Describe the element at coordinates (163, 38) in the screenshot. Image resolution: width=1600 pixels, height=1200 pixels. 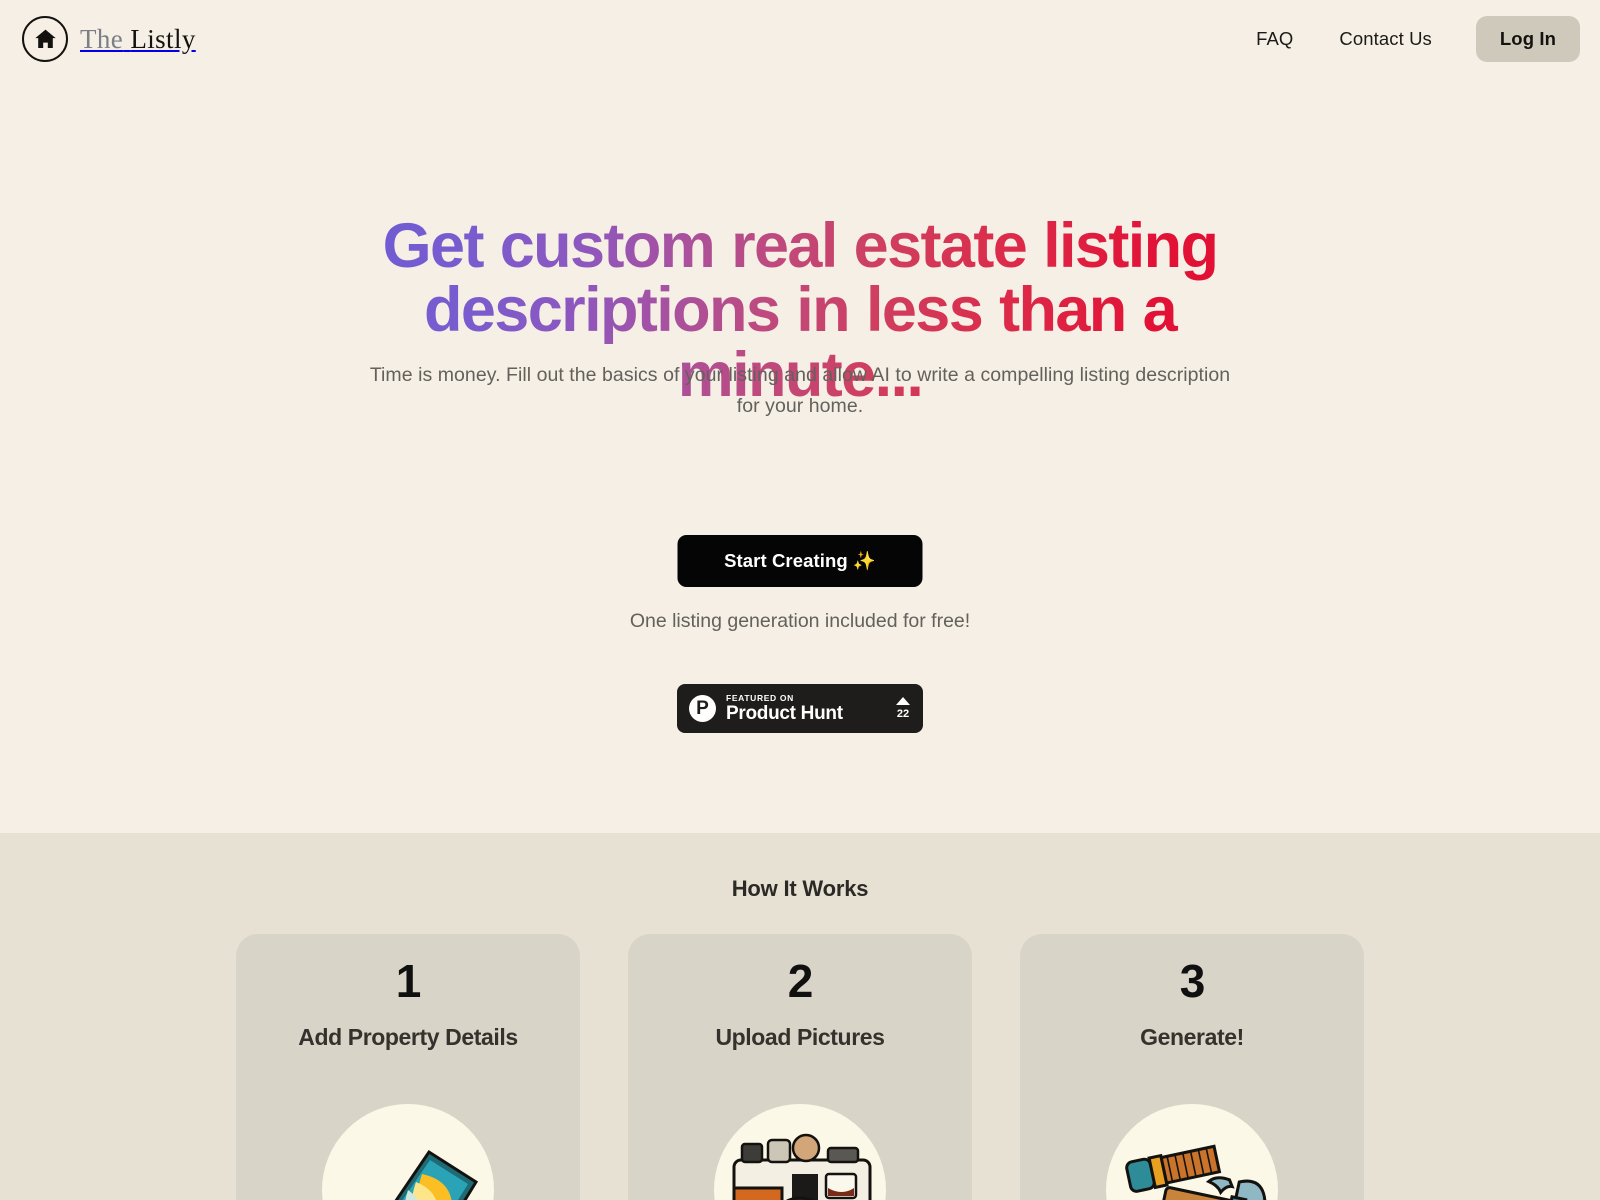
I see `brand-name-main: Listly` at that location.